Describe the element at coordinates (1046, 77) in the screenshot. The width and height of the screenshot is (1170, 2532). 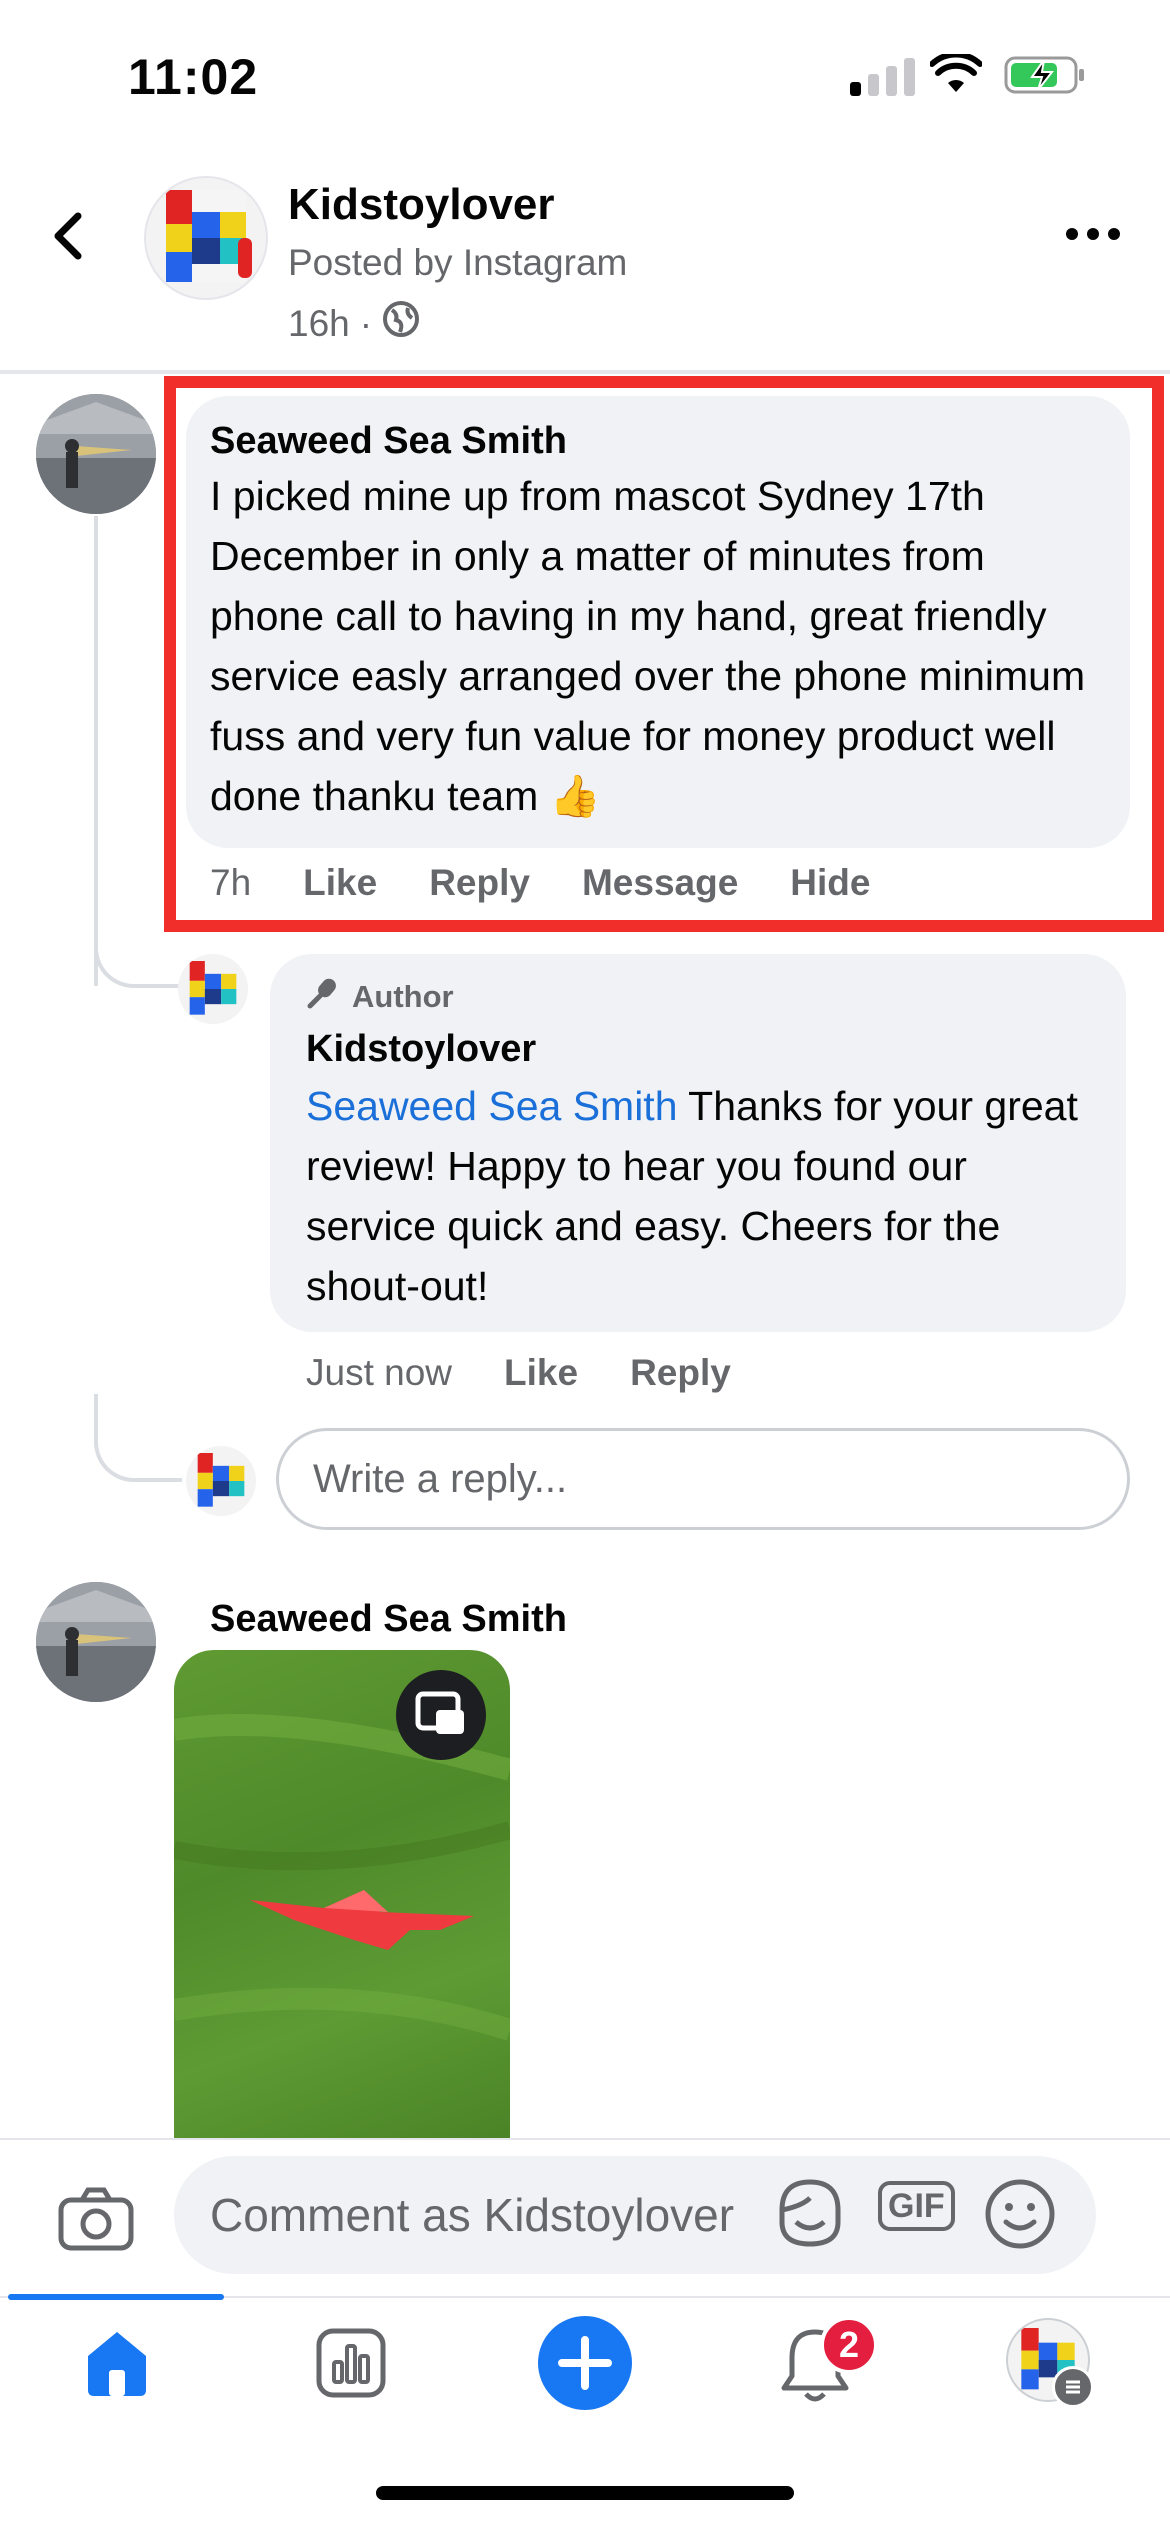
I see `battery-icon` at that location.